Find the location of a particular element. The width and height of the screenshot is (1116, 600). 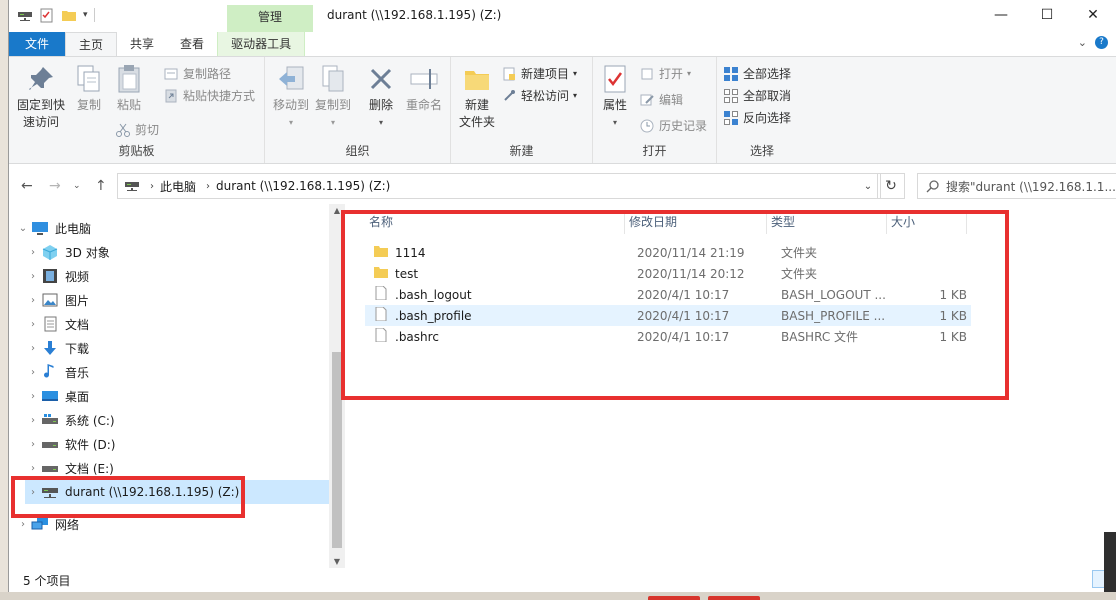

nav-item-drive-c: › 系统 (C:) is located at coordinates (185, 420).